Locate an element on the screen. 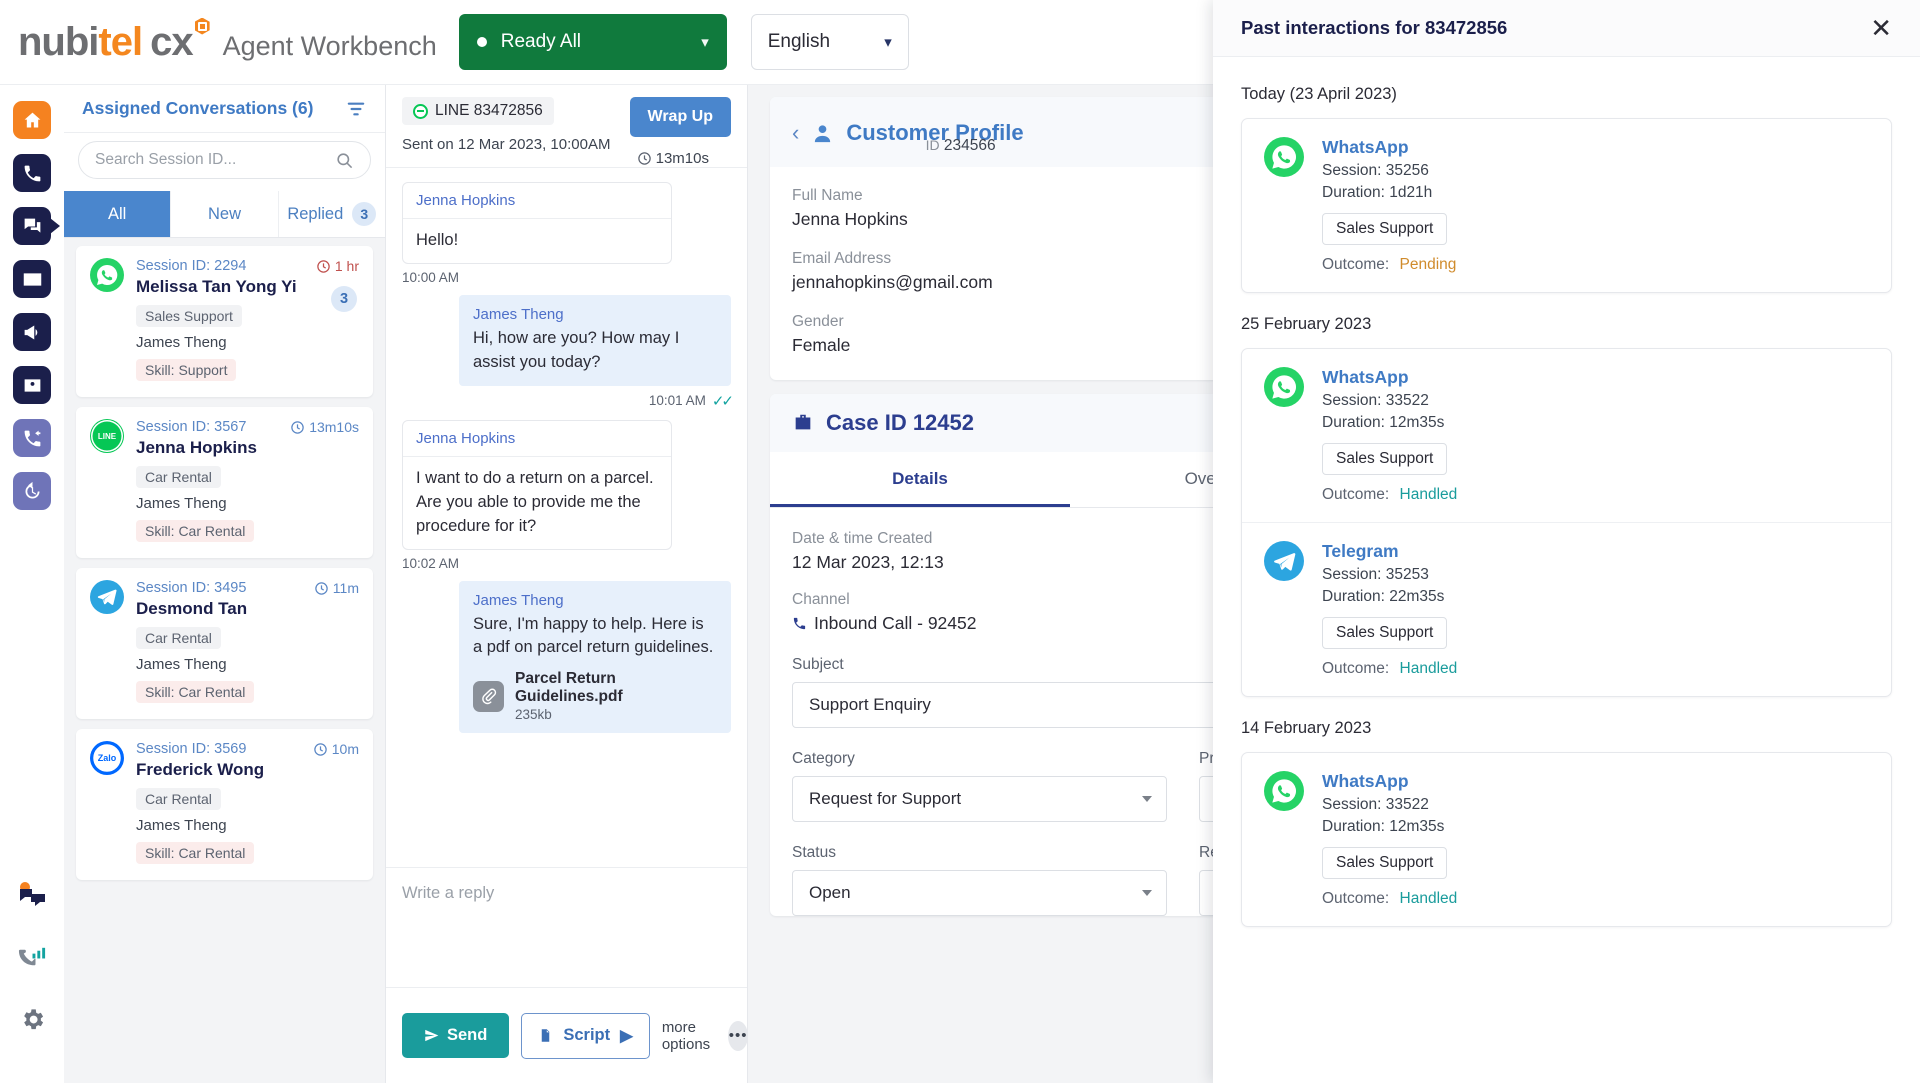  list-item-timer-value: 11m is located at coordinates (345, 588).